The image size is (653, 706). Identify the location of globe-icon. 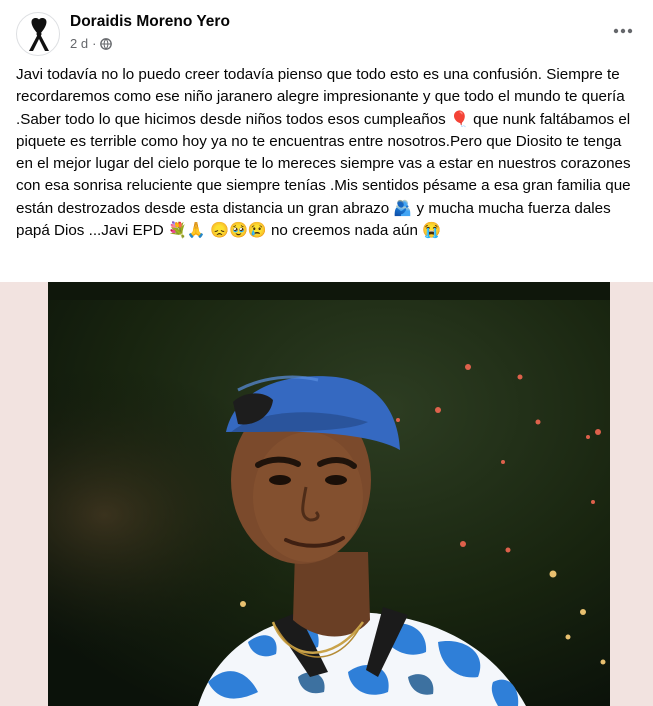
(106, 43).